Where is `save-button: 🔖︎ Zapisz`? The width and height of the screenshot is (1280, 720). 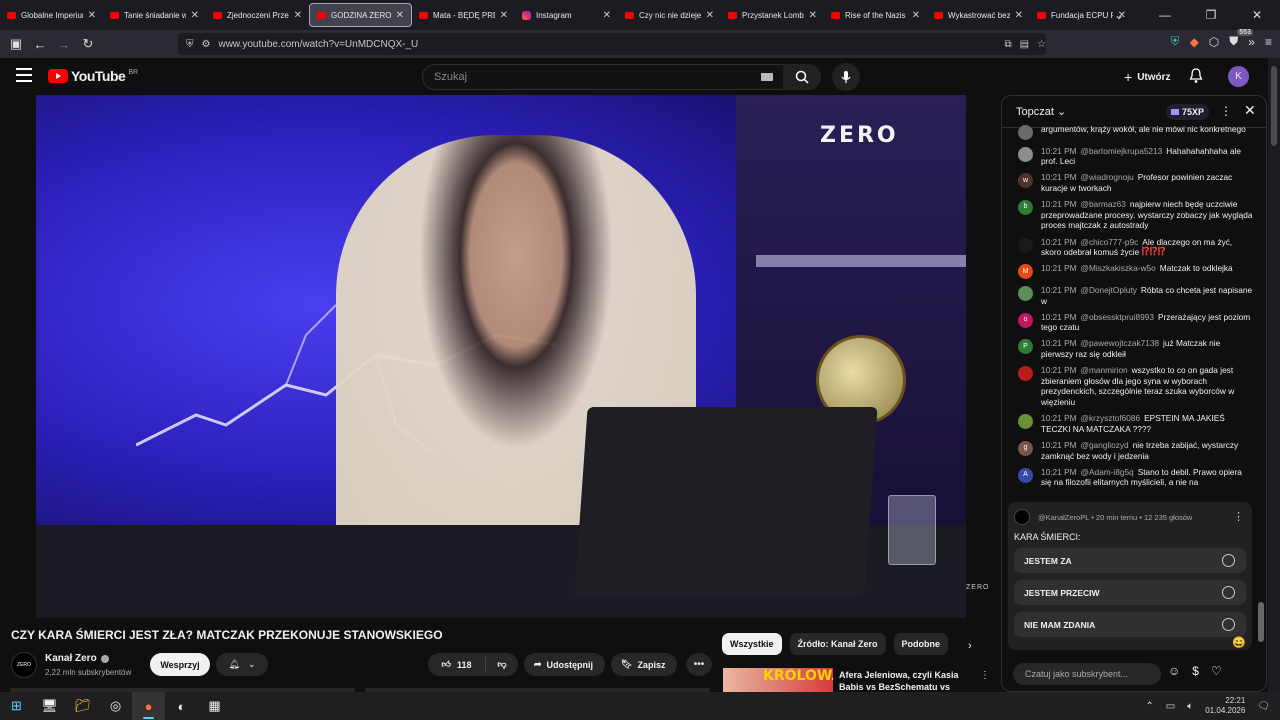 save-button: 🔖︎ Zapisz is located at coordinates (644, 664).